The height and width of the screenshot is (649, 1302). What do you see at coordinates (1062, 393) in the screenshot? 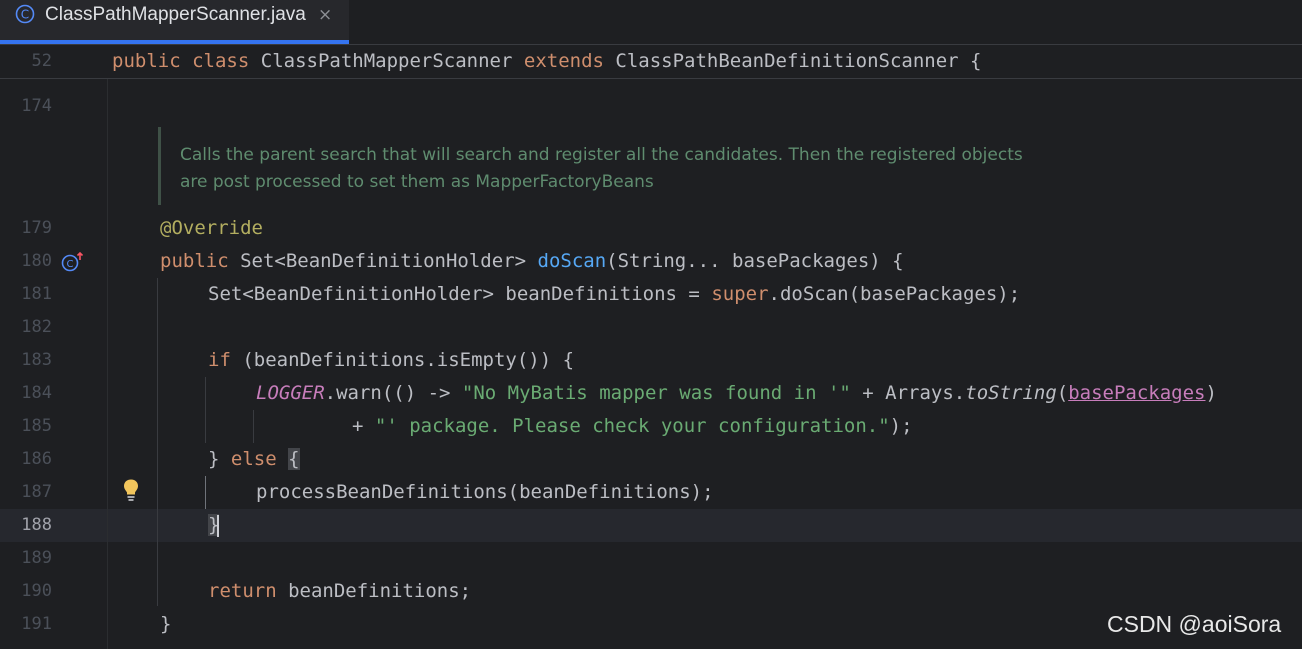
I see `code-text: (` at bounding box center [1062, 393].